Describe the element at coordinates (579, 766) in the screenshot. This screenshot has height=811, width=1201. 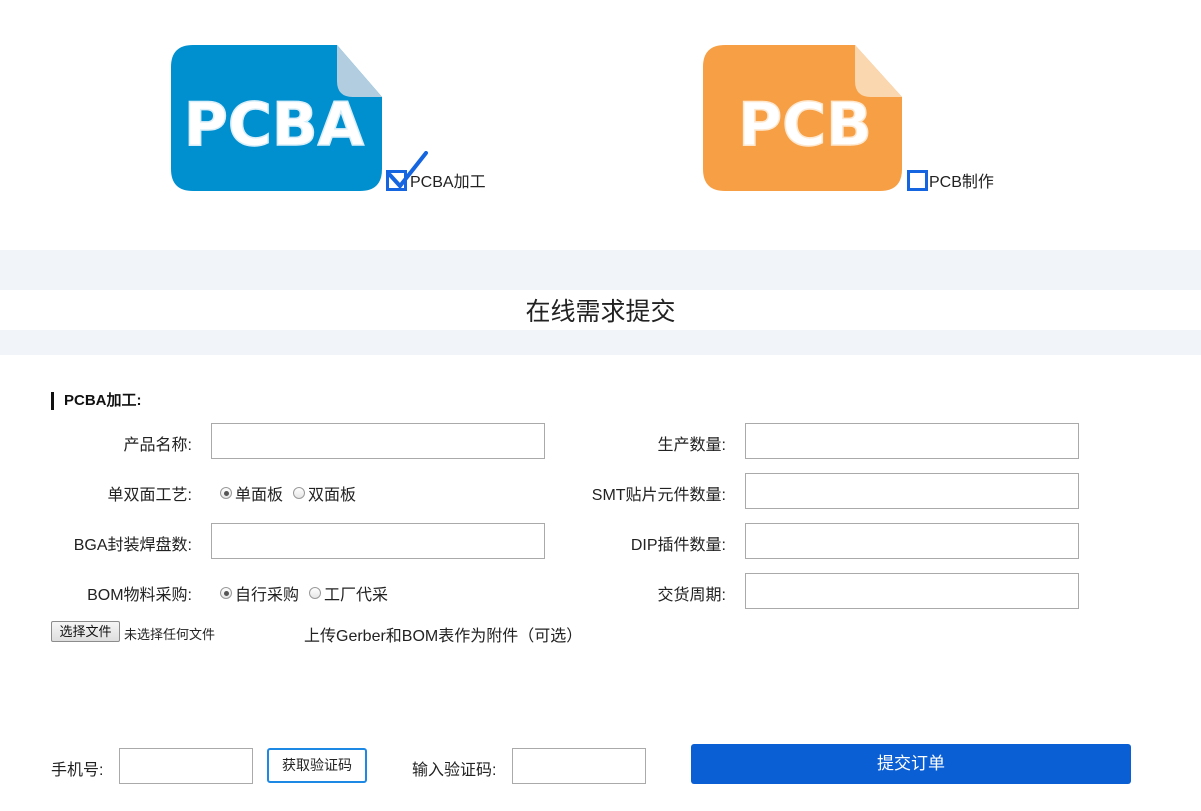
I see `code-input` at that location.